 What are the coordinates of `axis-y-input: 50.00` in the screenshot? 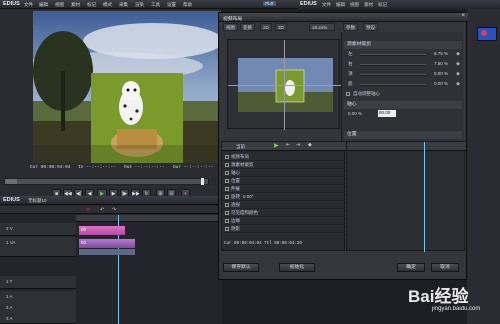 It's located at (387, 113).